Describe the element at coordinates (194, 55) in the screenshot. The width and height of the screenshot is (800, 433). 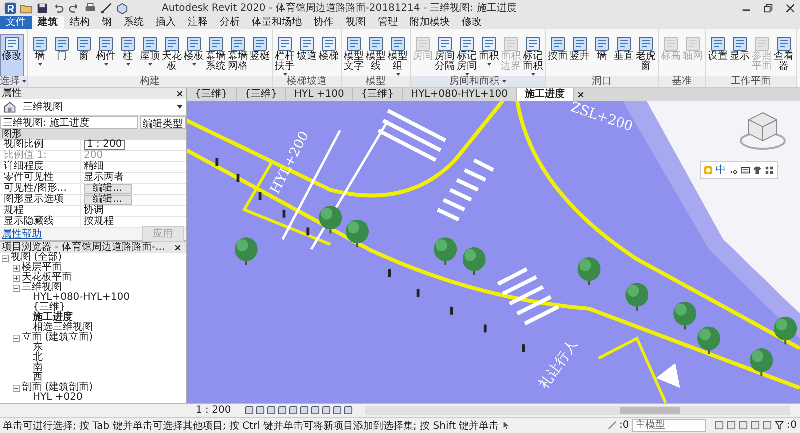
I see `ribbon-tool-button: 楼板` at that location.